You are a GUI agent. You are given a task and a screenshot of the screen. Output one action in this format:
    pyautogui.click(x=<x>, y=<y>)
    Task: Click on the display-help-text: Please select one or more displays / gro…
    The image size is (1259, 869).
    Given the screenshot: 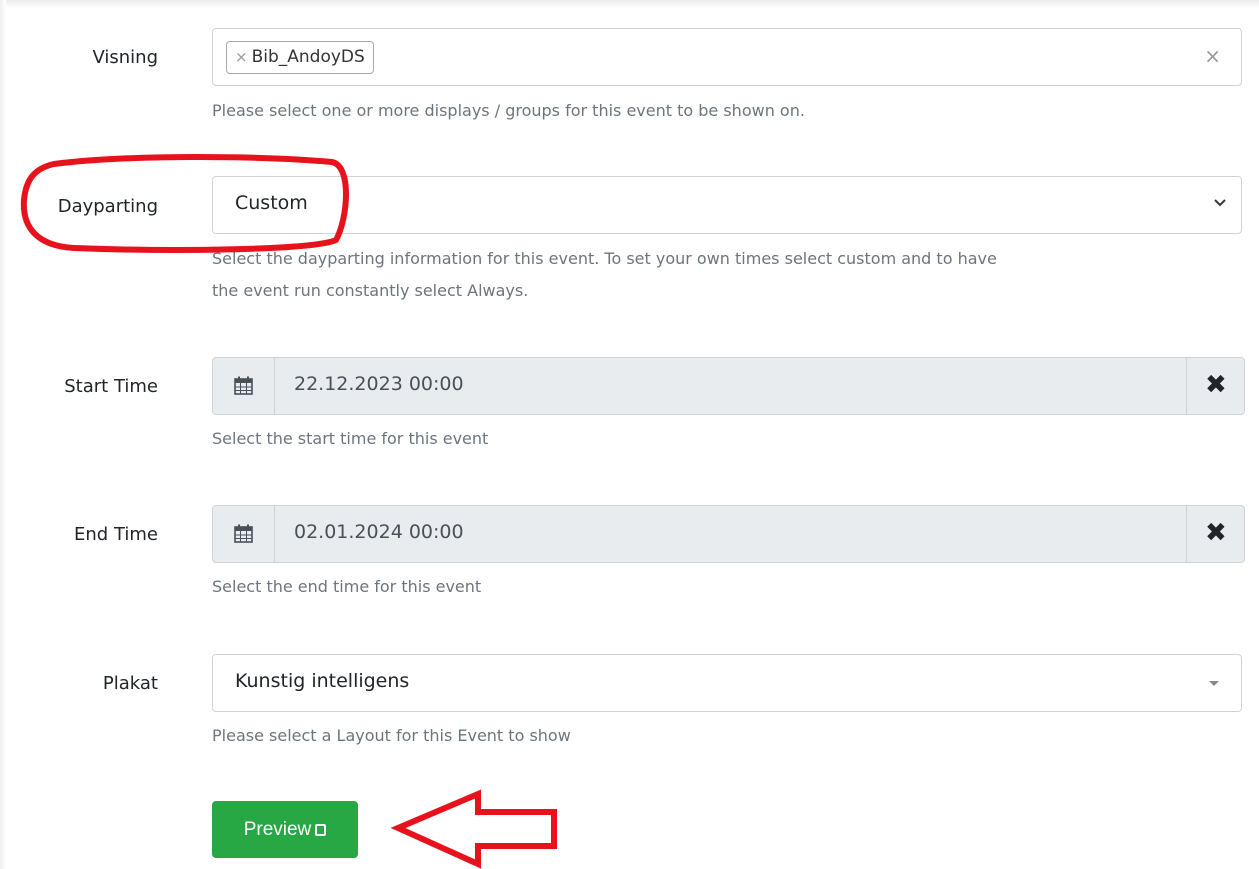 What is the action you would take?
    pyautogui.click(x=508, y=110)
    